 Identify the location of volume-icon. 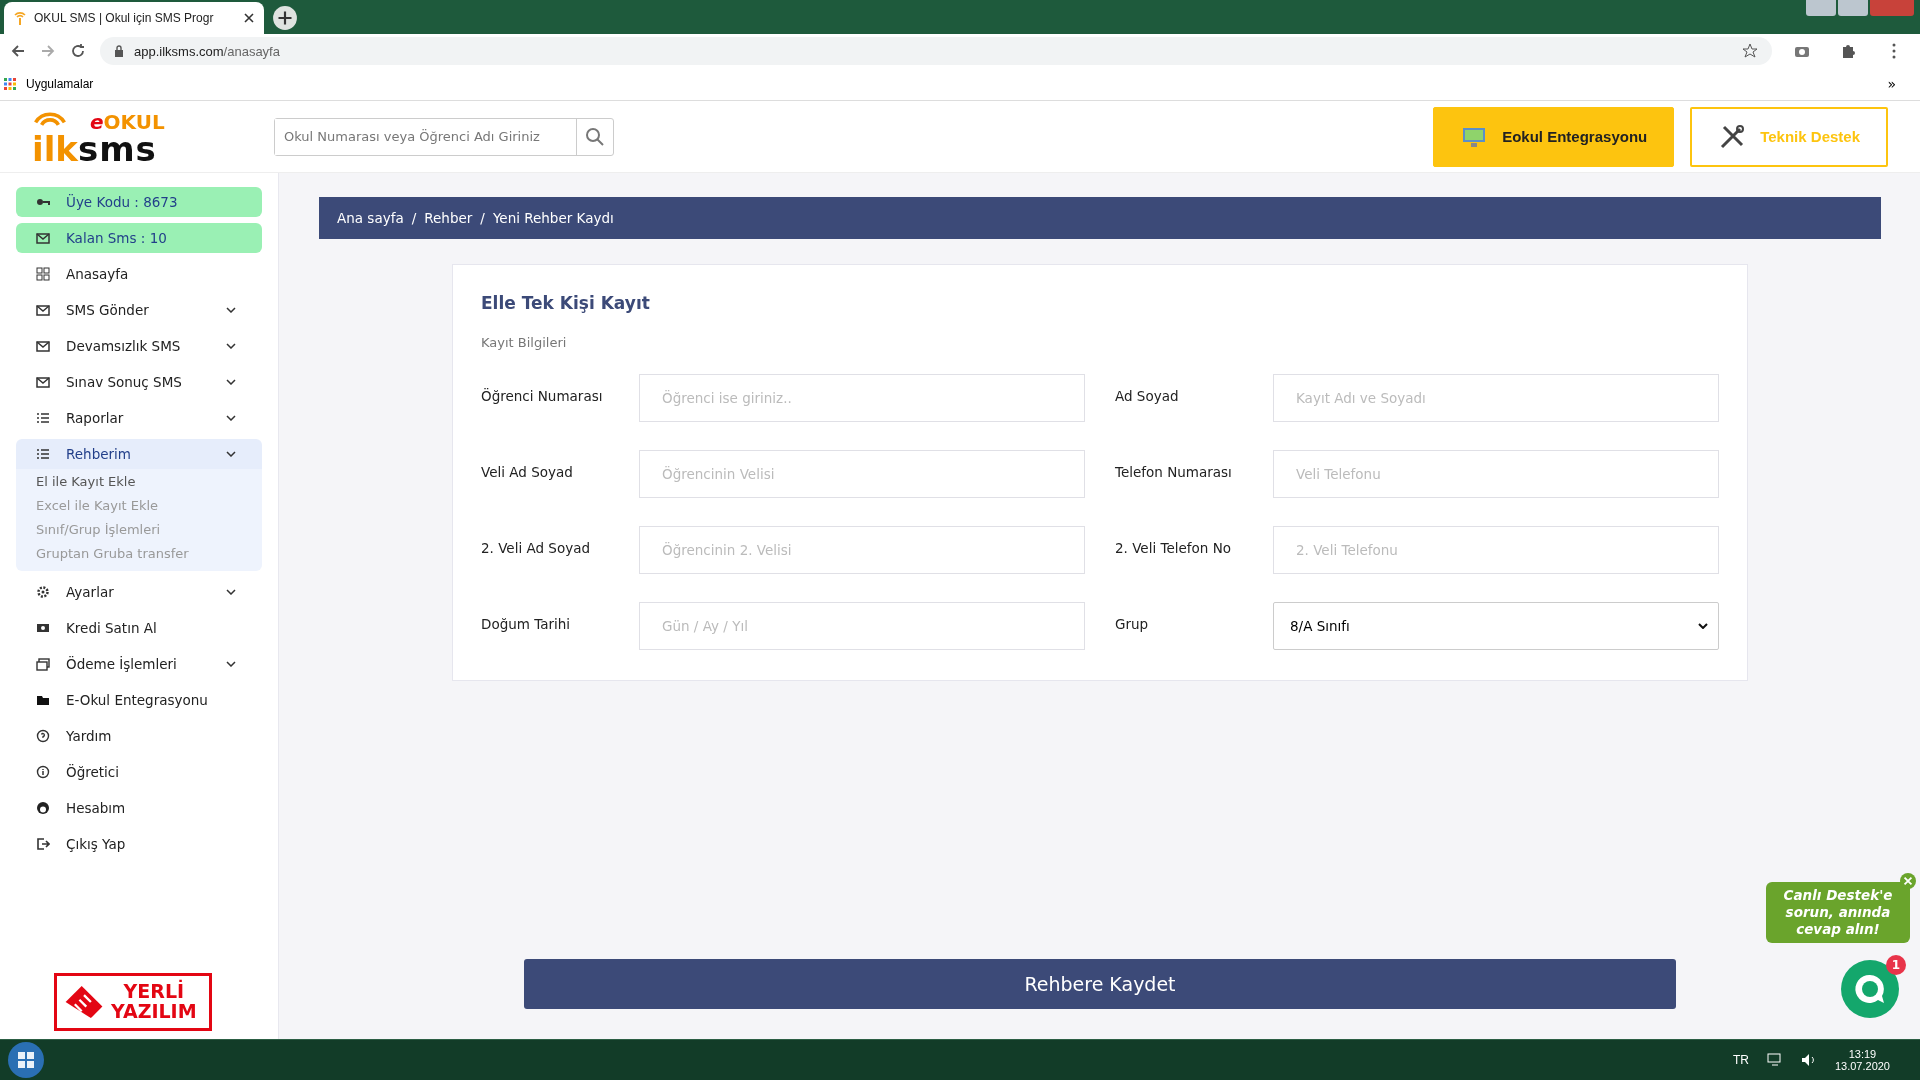
(1808, 1060).